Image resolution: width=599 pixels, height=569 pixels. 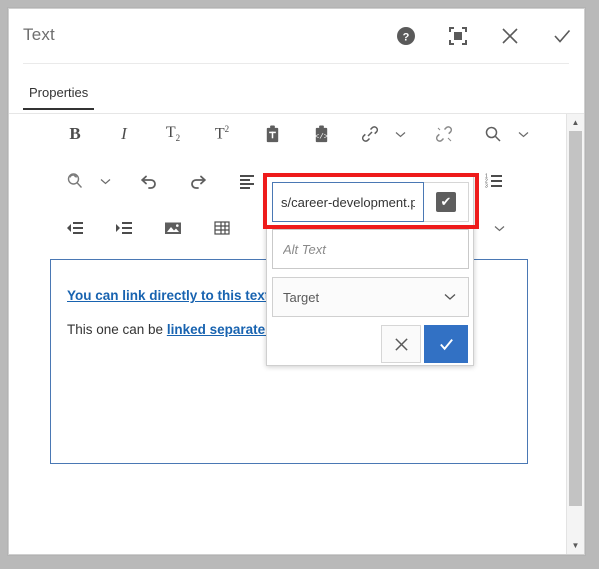 I want to click on paste-as-code-button: </>, so click(x=321, y=134).